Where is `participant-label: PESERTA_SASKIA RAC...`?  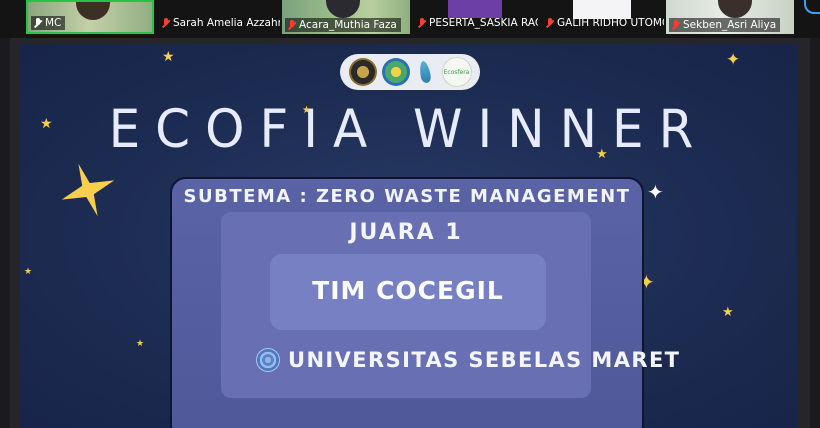 participant-label: PESERTA_SASKIA RAC... is located at coordinates (476, 23).